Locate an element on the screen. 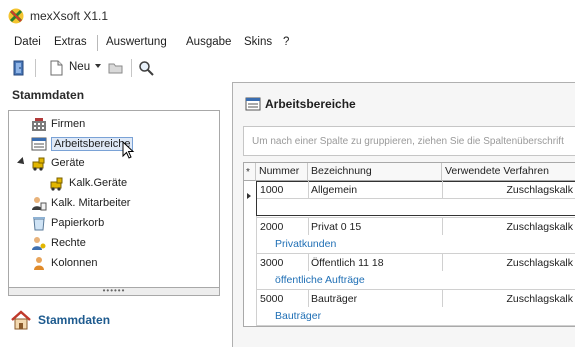 The height and width of the screenshot is (347, 575). new-row-marker: * is located at coordinates (248, 172).